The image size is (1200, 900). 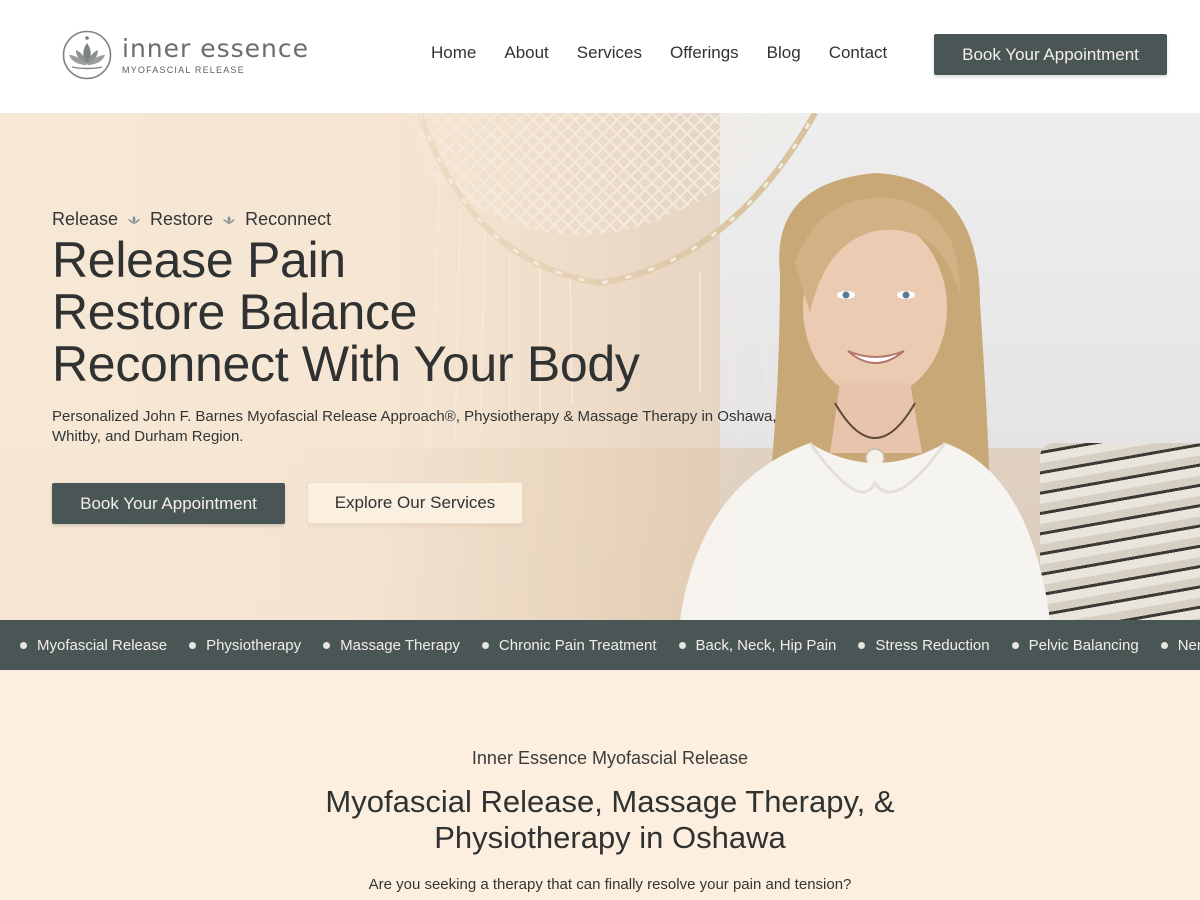 I want to click on kicker-reconnect: Reconnect, so click(x=288, y=219).